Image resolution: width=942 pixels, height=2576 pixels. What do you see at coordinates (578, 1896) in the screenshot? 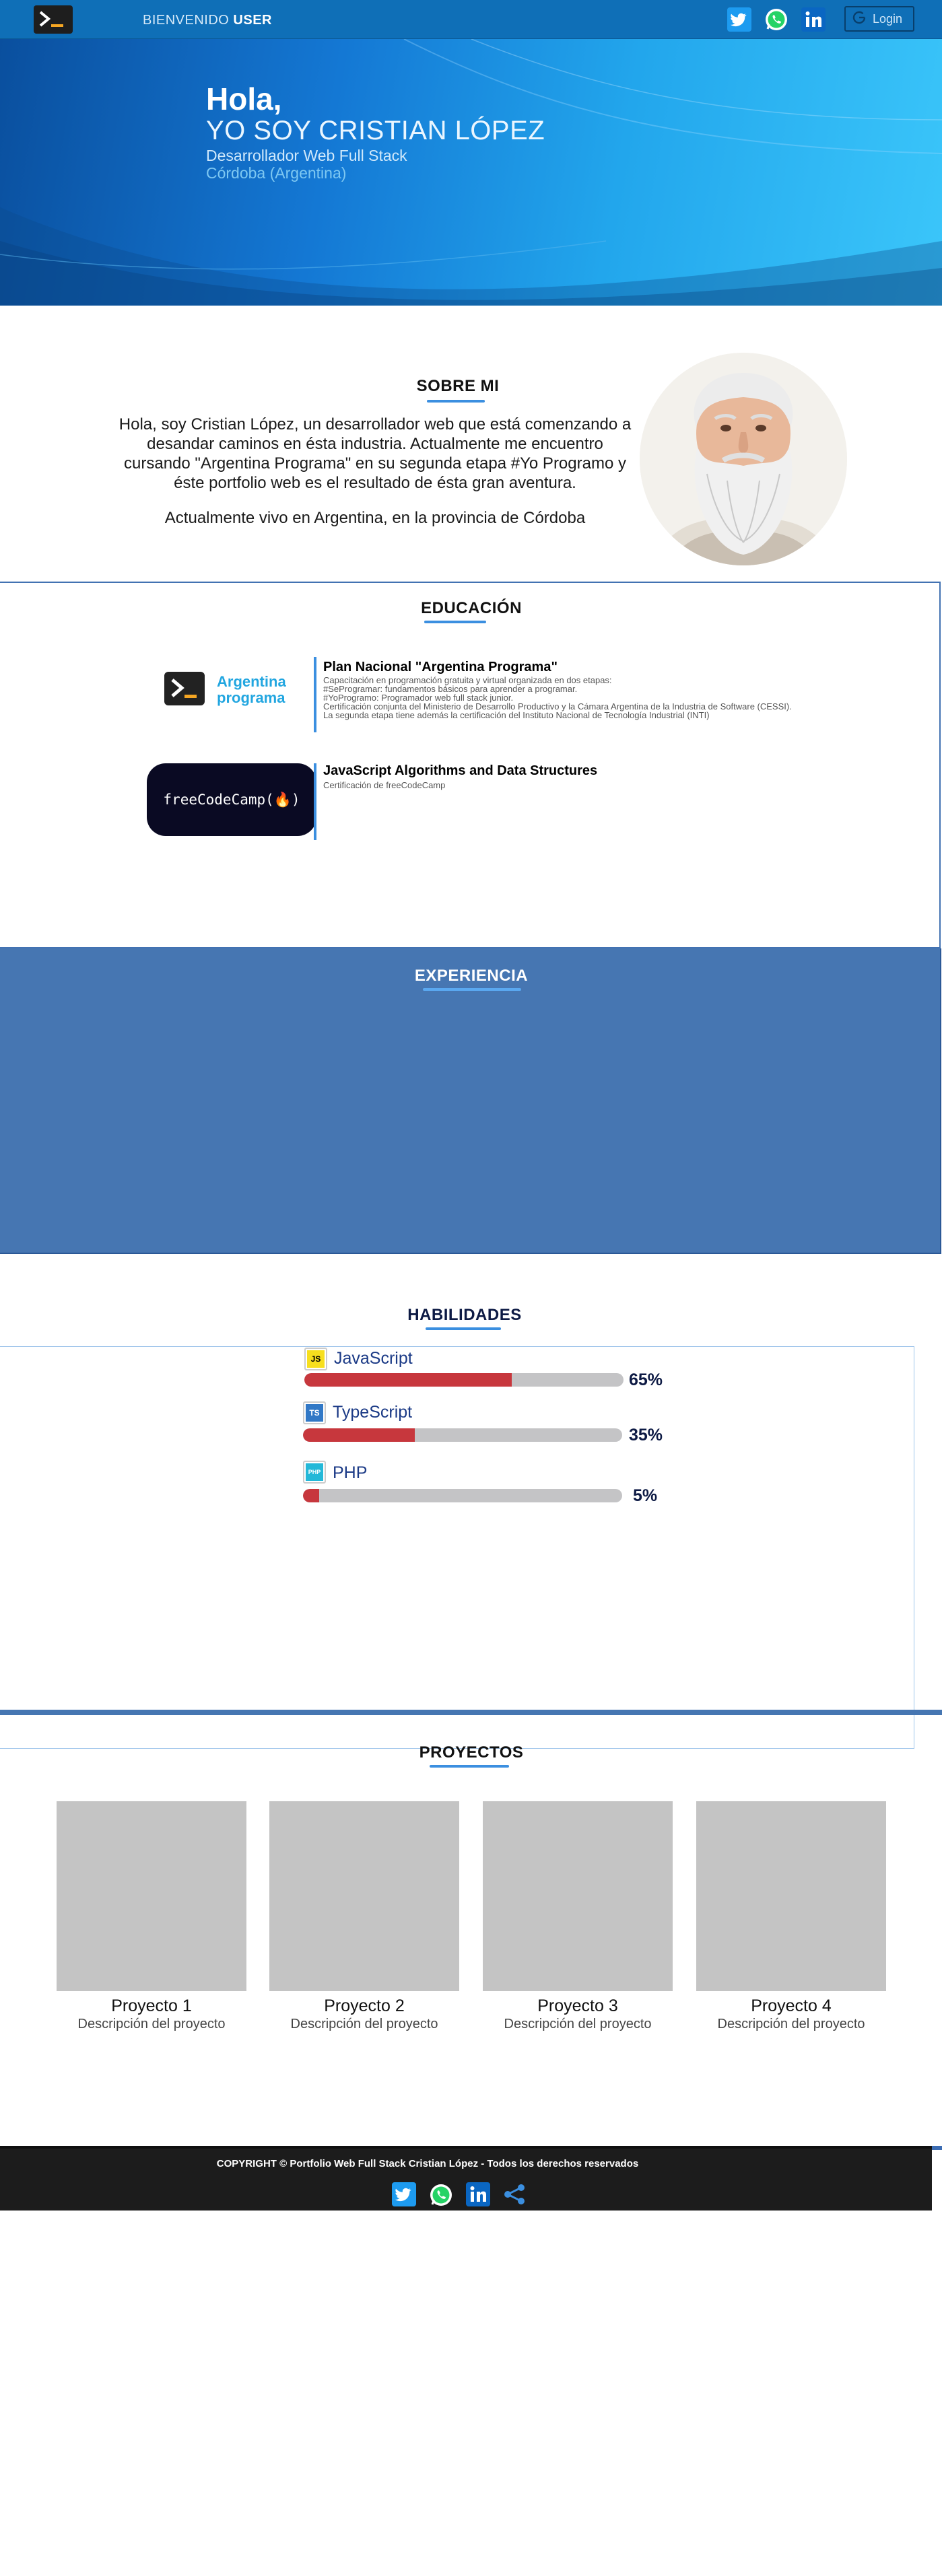
I see `project-card-3-image` at bounding box center [578, 1896].